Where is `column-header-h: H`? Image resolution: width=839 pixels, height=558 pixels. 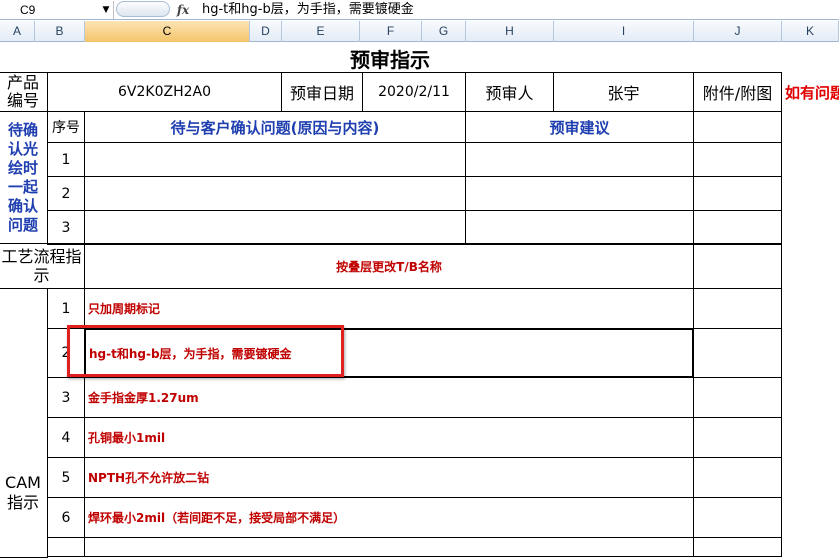
column-header-h: H is located at coordinates (510, 31).